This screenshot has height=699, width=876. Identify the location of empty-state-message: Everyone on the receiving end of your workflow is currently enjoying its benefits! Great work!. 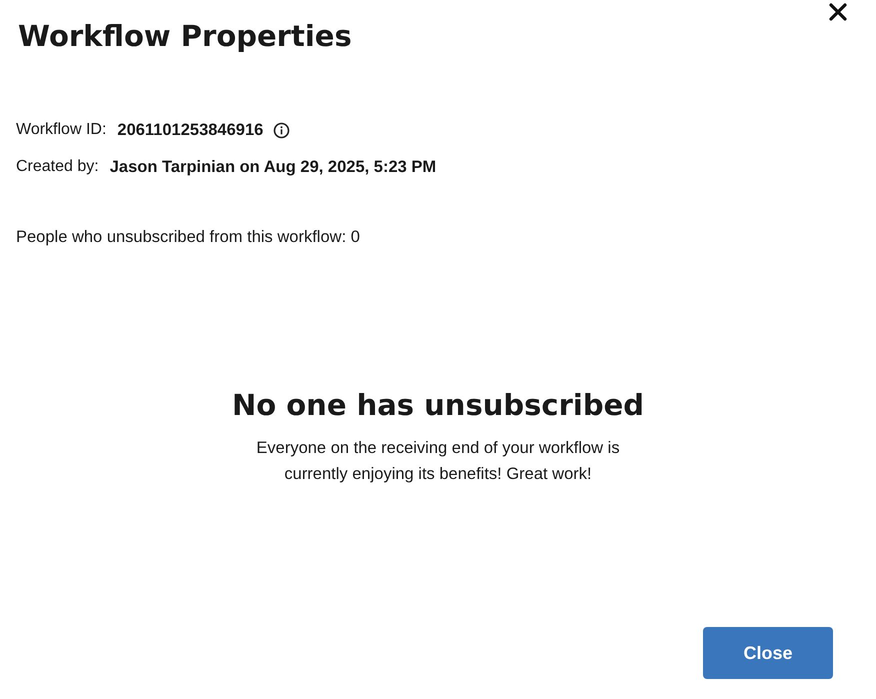
(438, 461).